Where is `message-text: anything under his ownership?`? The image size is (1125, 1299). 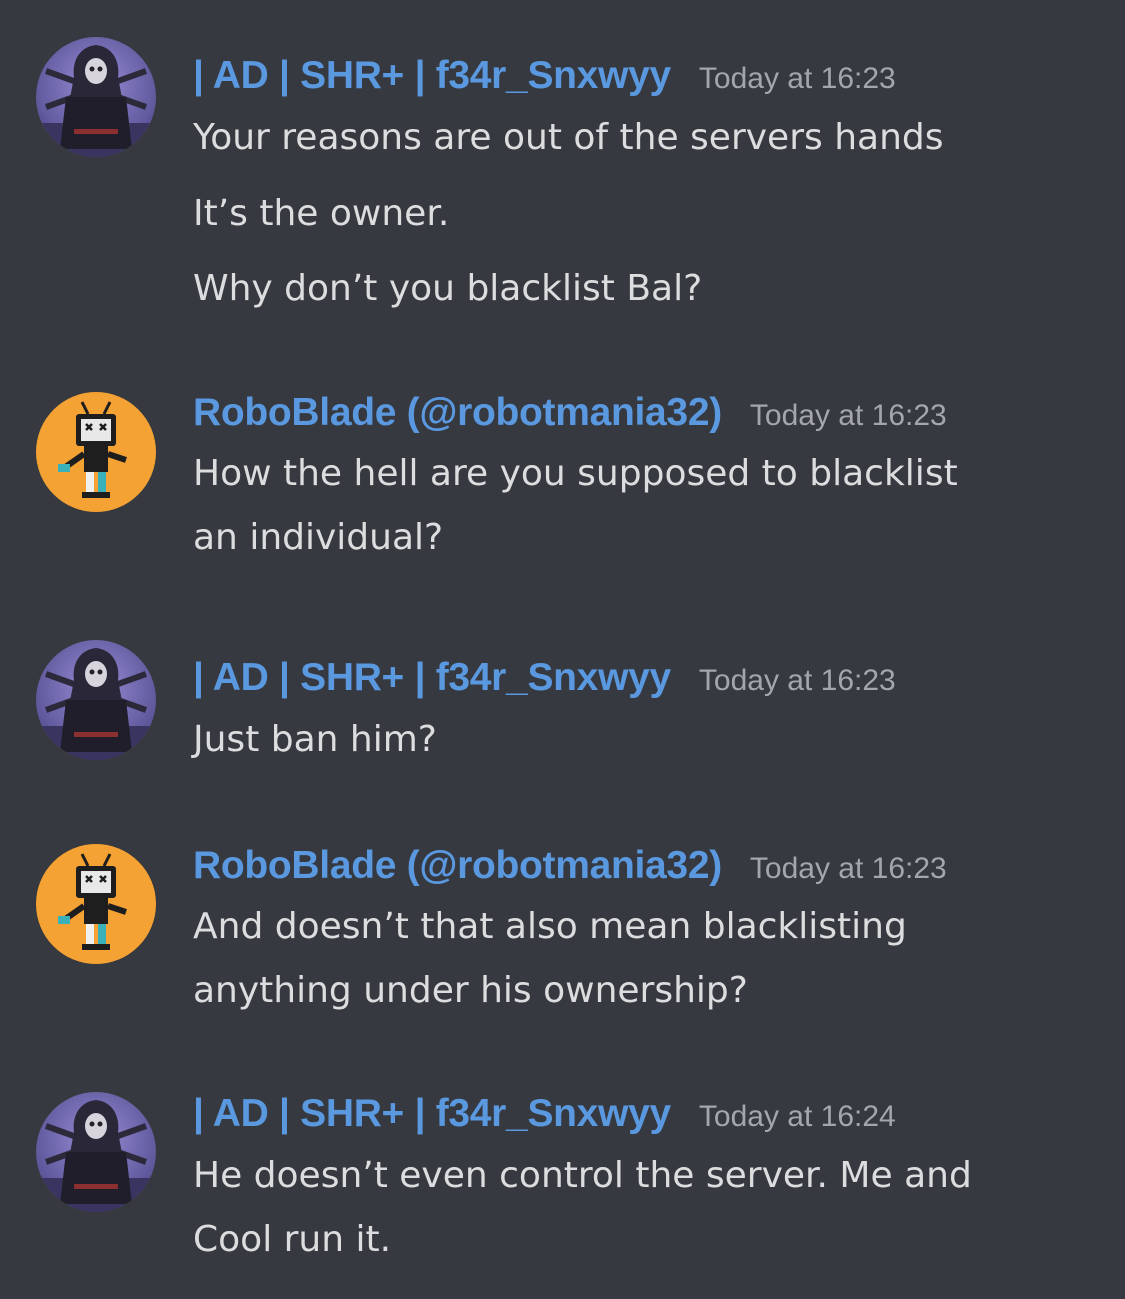 message-text: anything under his ownership? is located at coordinates (470, 990).